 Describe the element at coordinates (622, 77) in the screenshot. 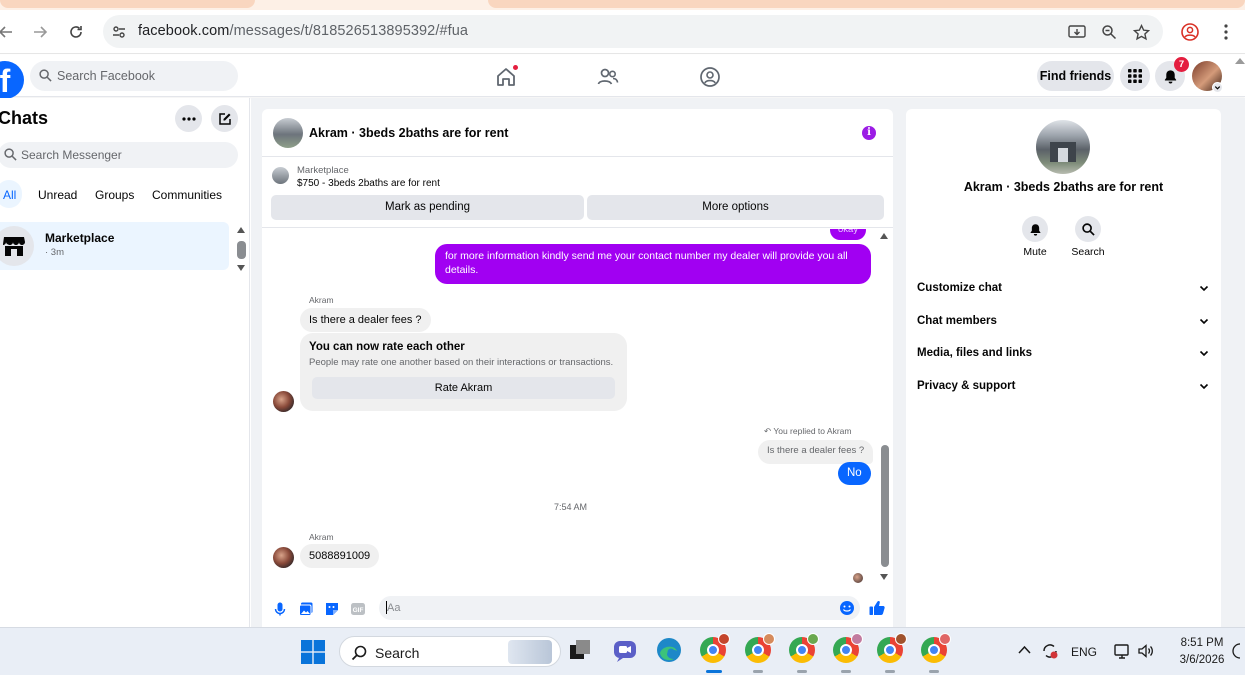

I see `facebook-top-nav: f Search Facebook Find friends 7` at that location.